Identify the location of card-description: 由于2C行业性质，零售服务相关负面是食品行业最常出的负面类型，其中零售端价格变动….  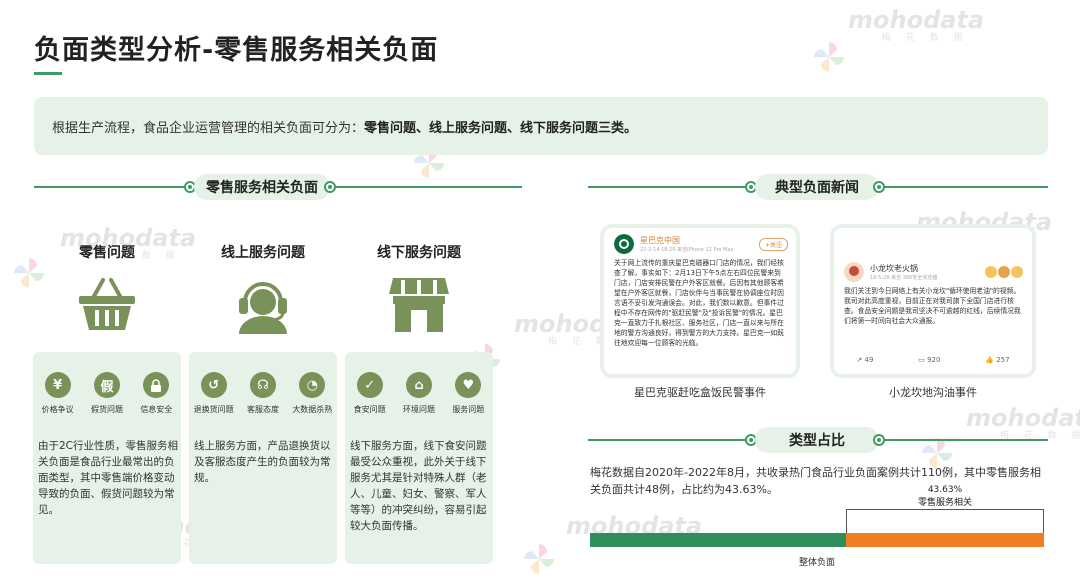
(108, 478).